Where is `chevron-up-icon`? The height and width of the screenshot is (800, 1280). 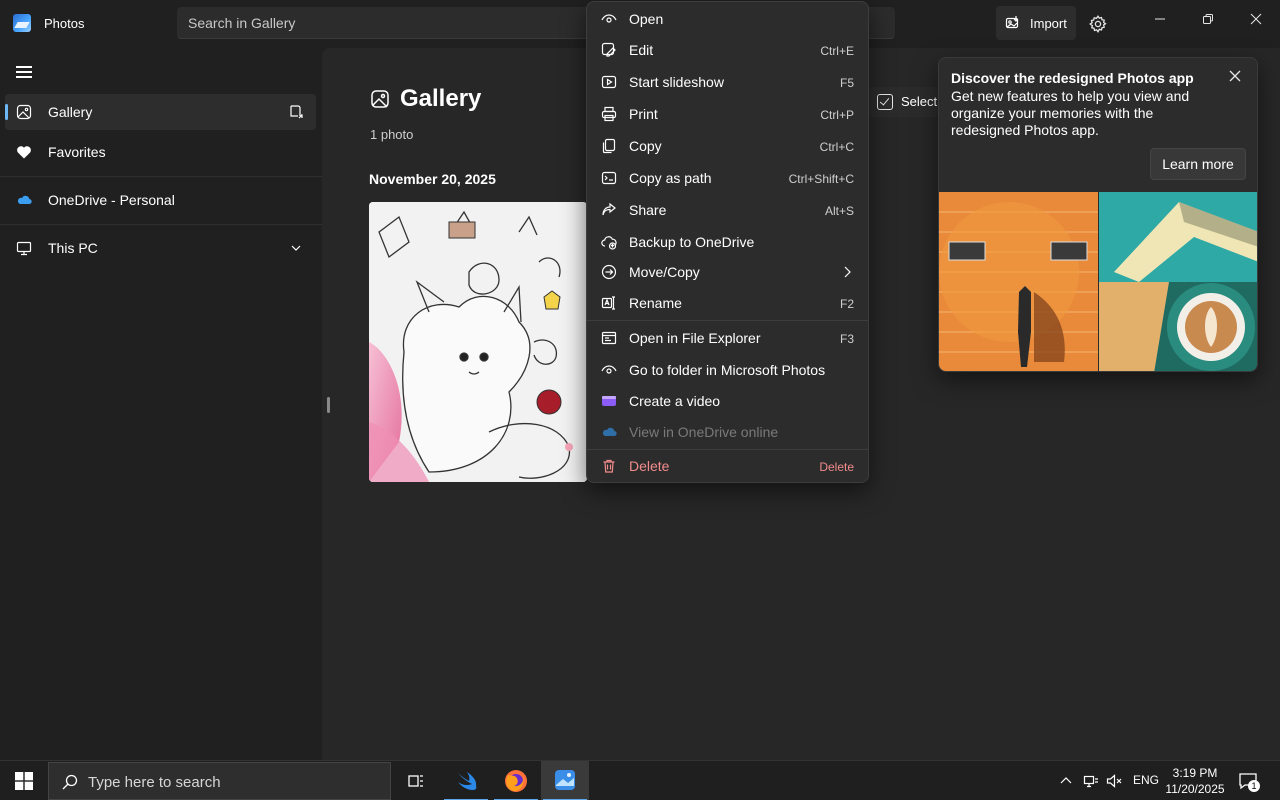 chevron-up-icon is located at coordinates (1066, 781).